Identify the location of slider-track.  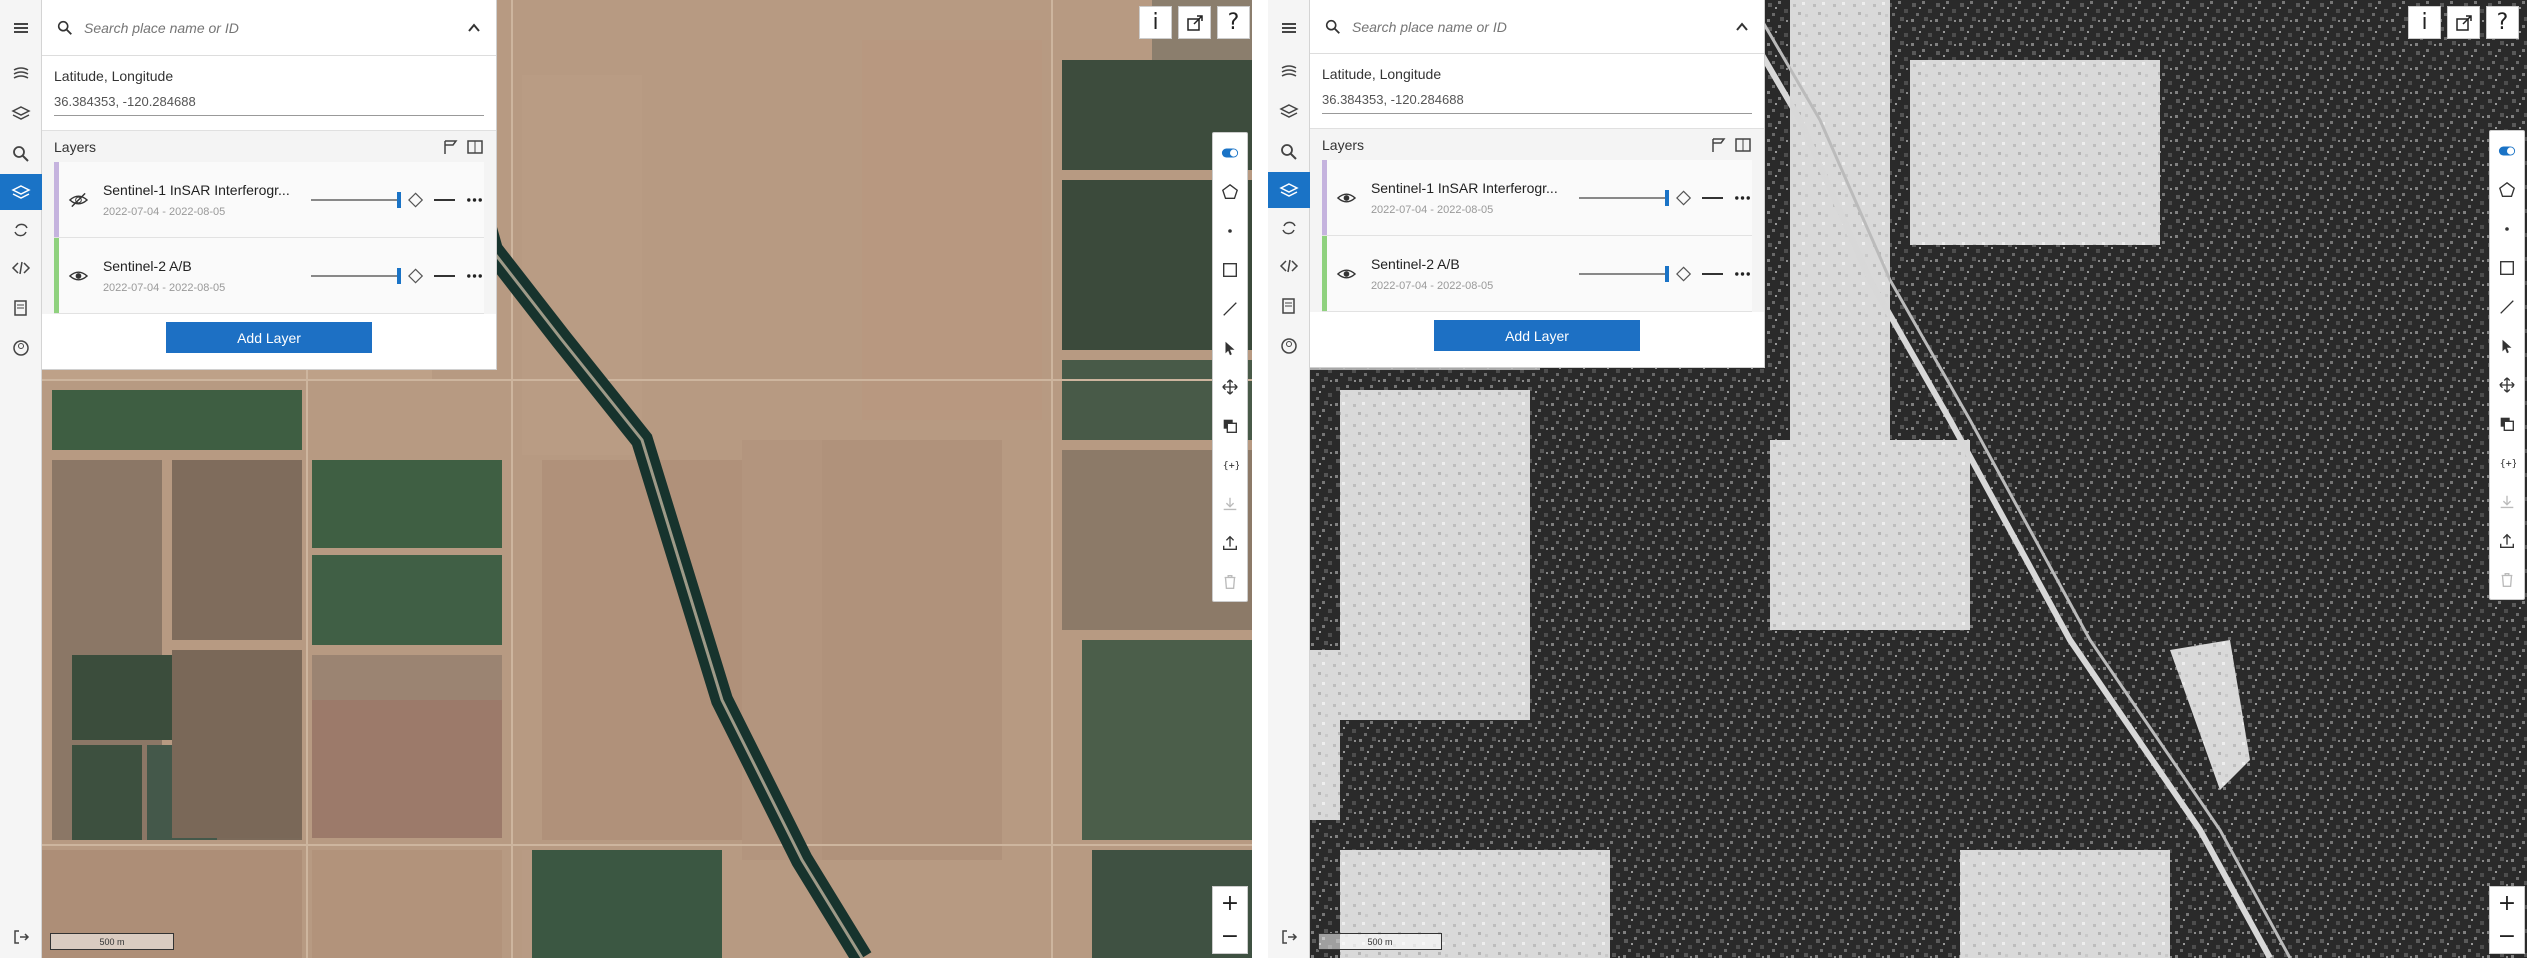
(354, 199).